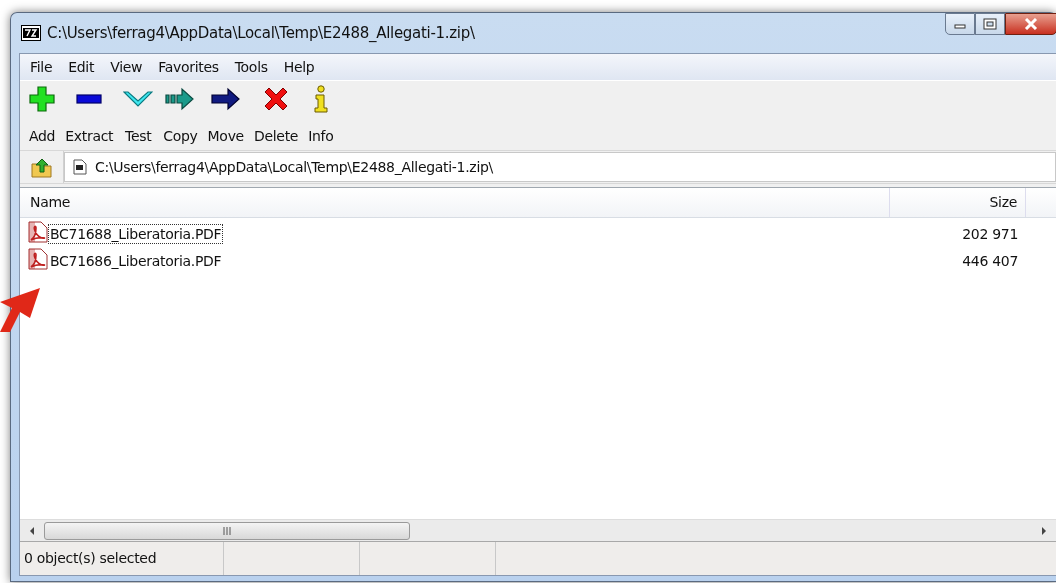 The image size is (1056, 583). I want to click on minimize-button, so click(960, 24).